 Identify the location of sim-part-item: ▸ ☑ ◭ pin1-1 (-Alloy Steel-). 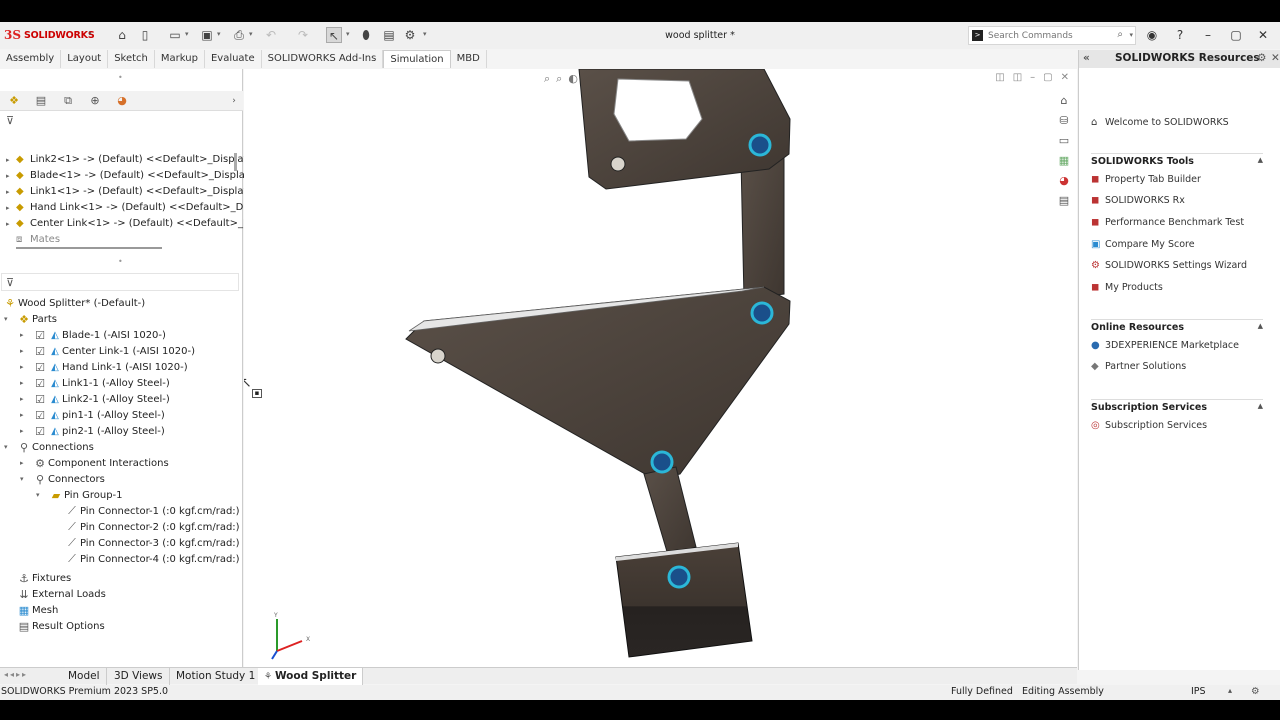
(92, 415).